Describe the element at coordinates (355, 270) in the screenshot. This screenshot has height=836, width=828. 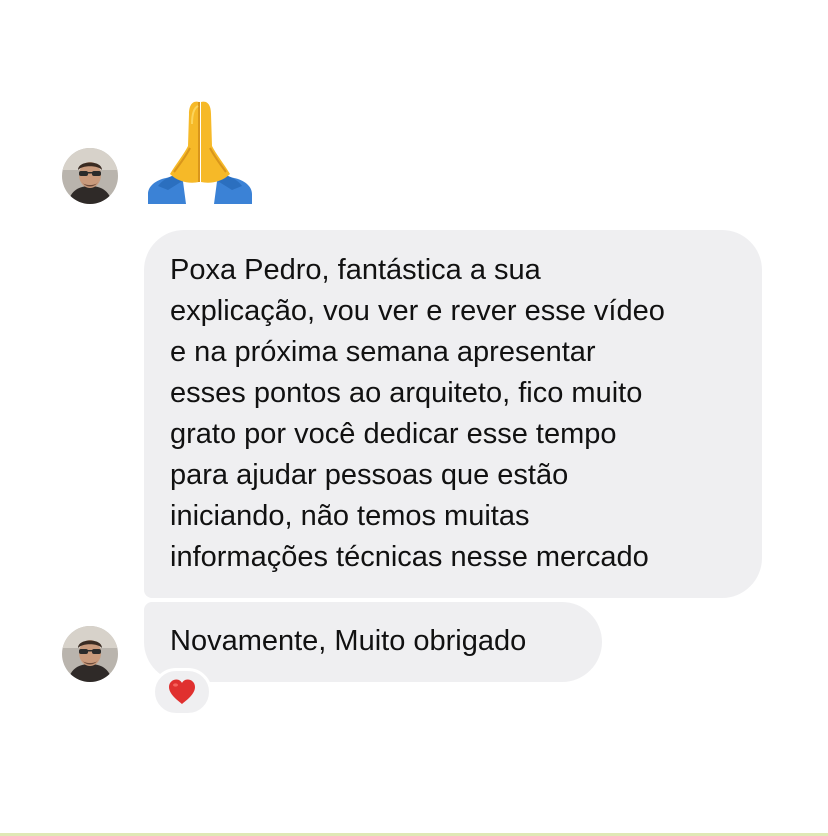
I see `message-line: Poxa Pedro, fantástica a sua` at that location.